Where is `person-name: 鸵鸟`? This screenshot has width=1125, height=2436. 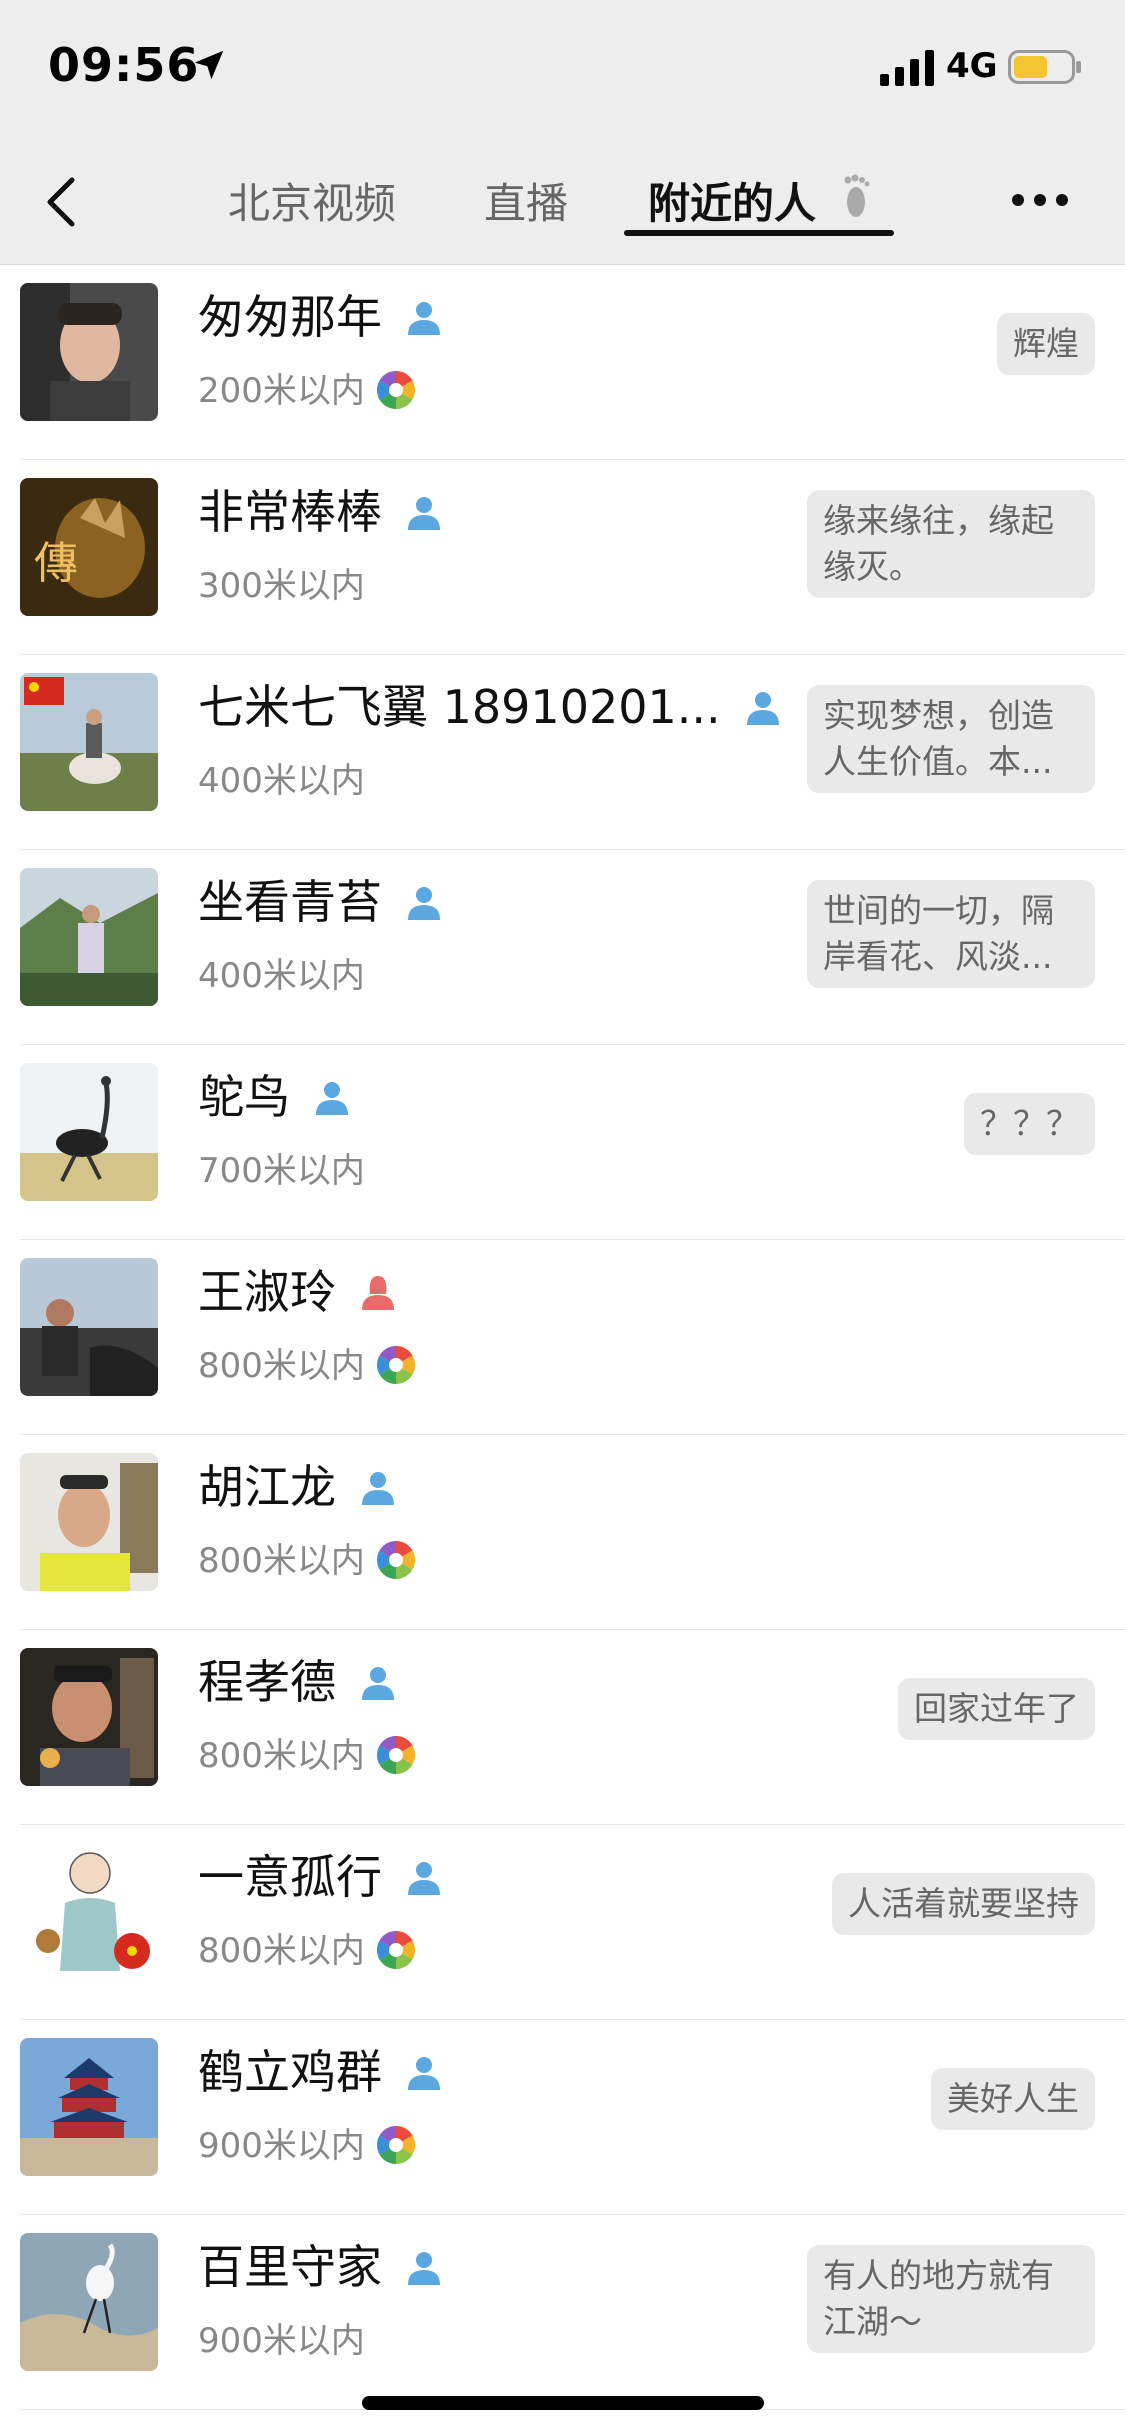
person-name: 鸵鸟 is located at coordinates (275, 1094).